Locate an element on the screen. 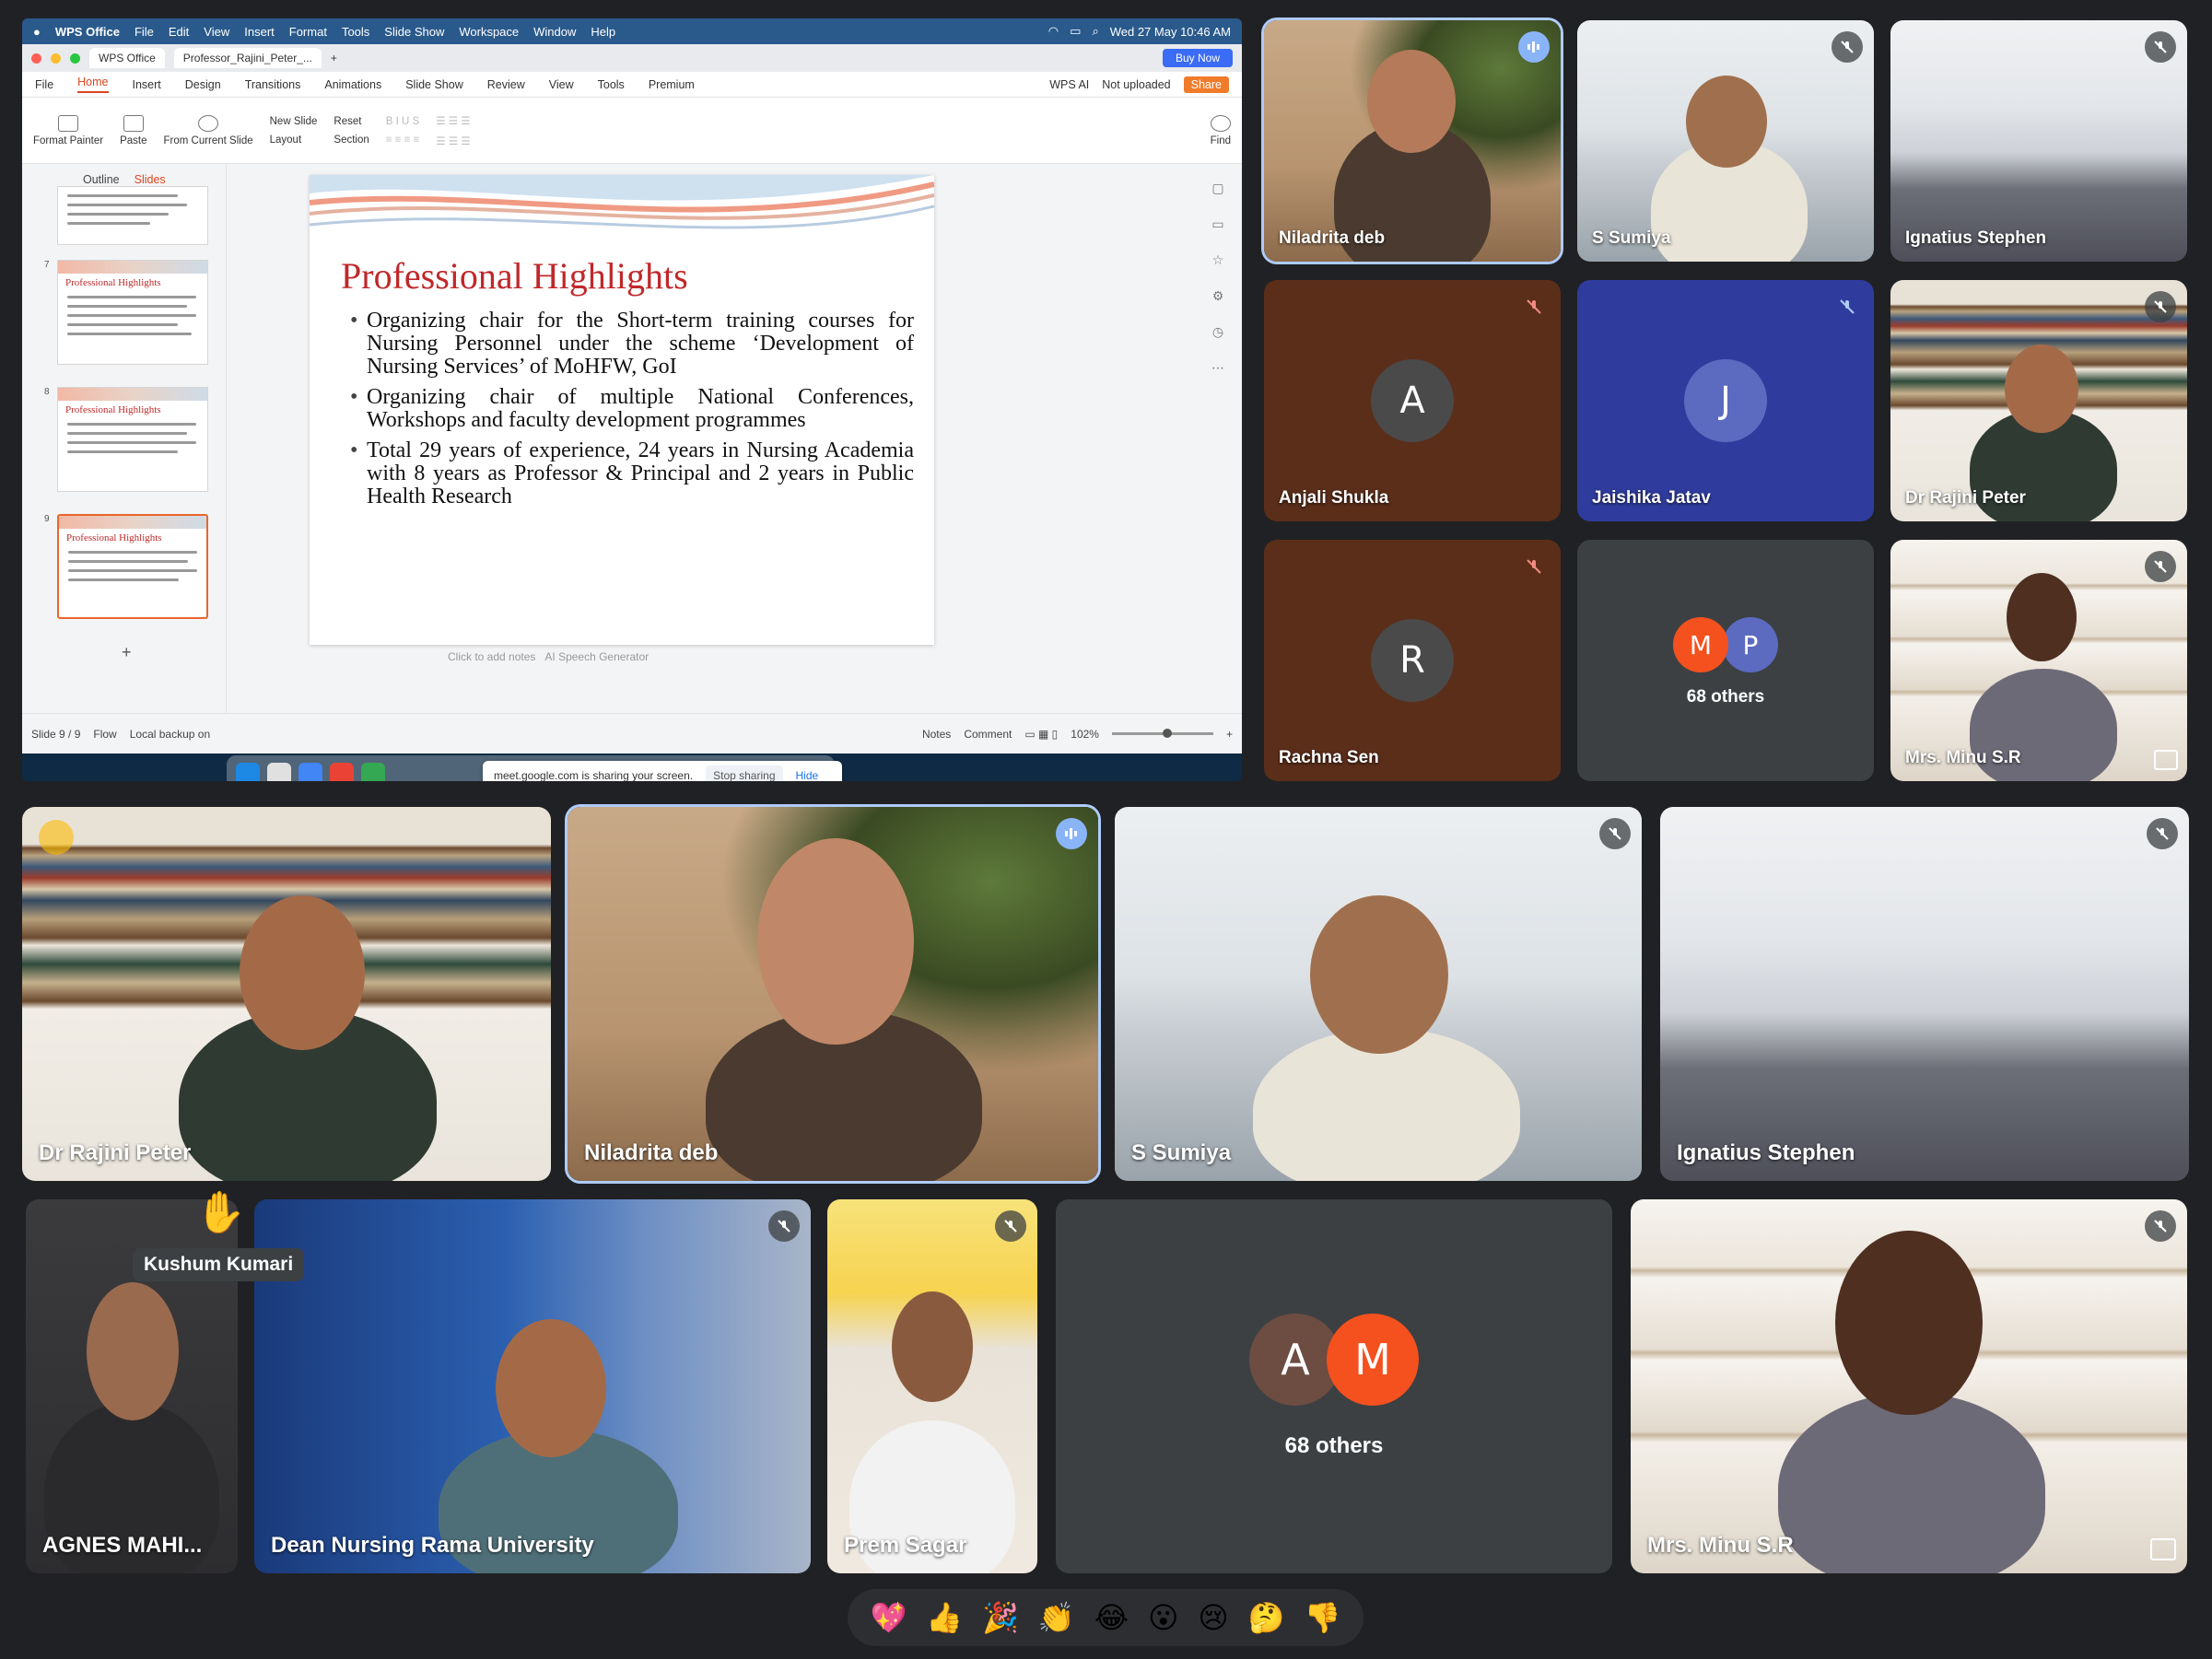 Image resolution: width=2212 pixels, height=1659 pixels. mac-menu-format: Format is located at coordinates (308, 32).